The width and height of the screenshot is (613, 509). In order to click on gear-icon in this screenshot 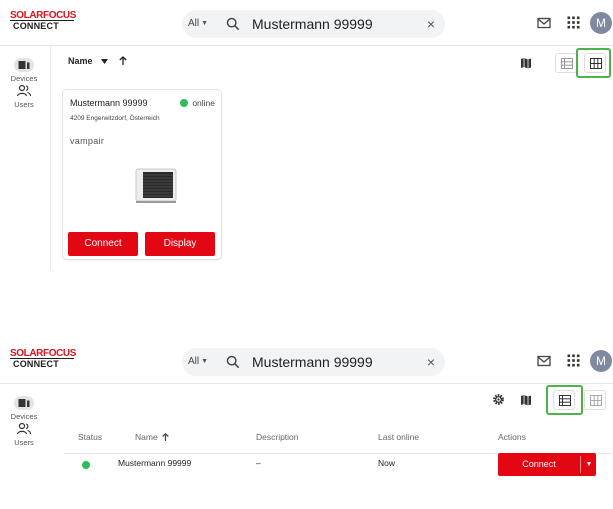, I will do `click(498, 399)`.